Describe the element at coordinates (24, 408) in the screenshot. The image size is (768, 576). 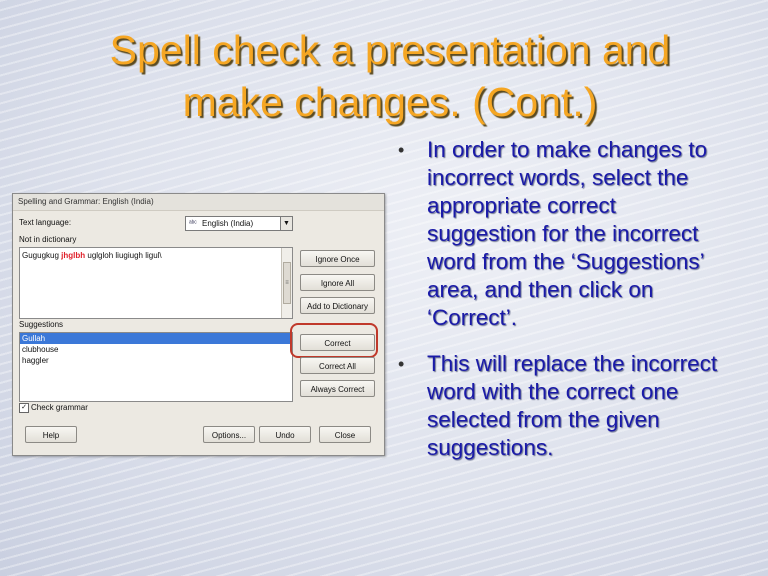
I see `check-grammar-checkbox: ✓` at that location.